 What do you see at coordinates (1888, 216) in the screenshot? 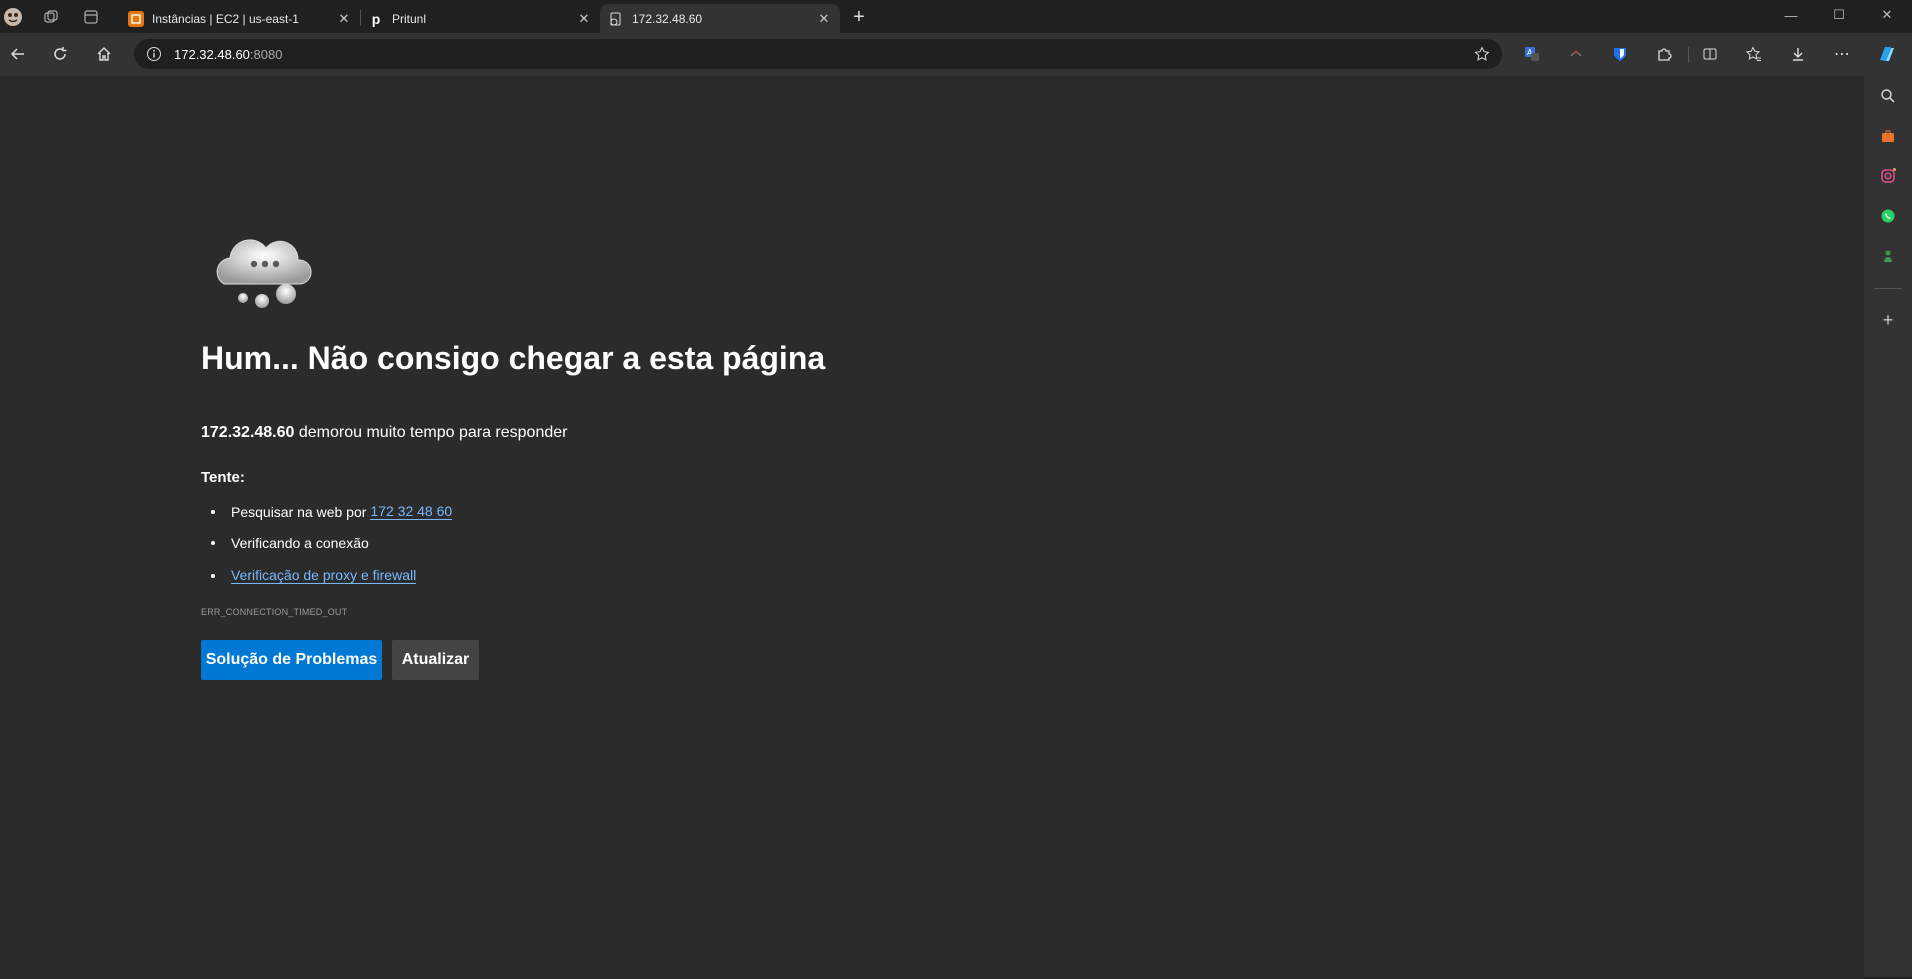
I see `whatsapp-icon` at bounding box center [1888, 216].